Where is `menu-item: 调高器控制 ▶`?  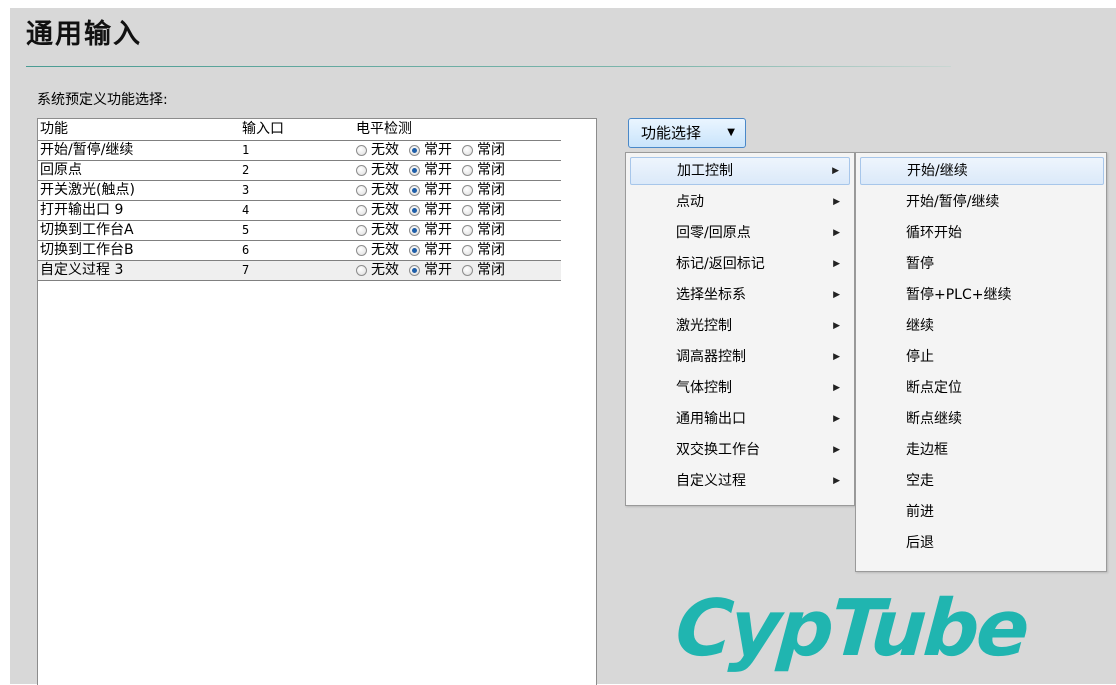
menu-item: 调高器控制 ▶ is located at coordinates (740, 357).